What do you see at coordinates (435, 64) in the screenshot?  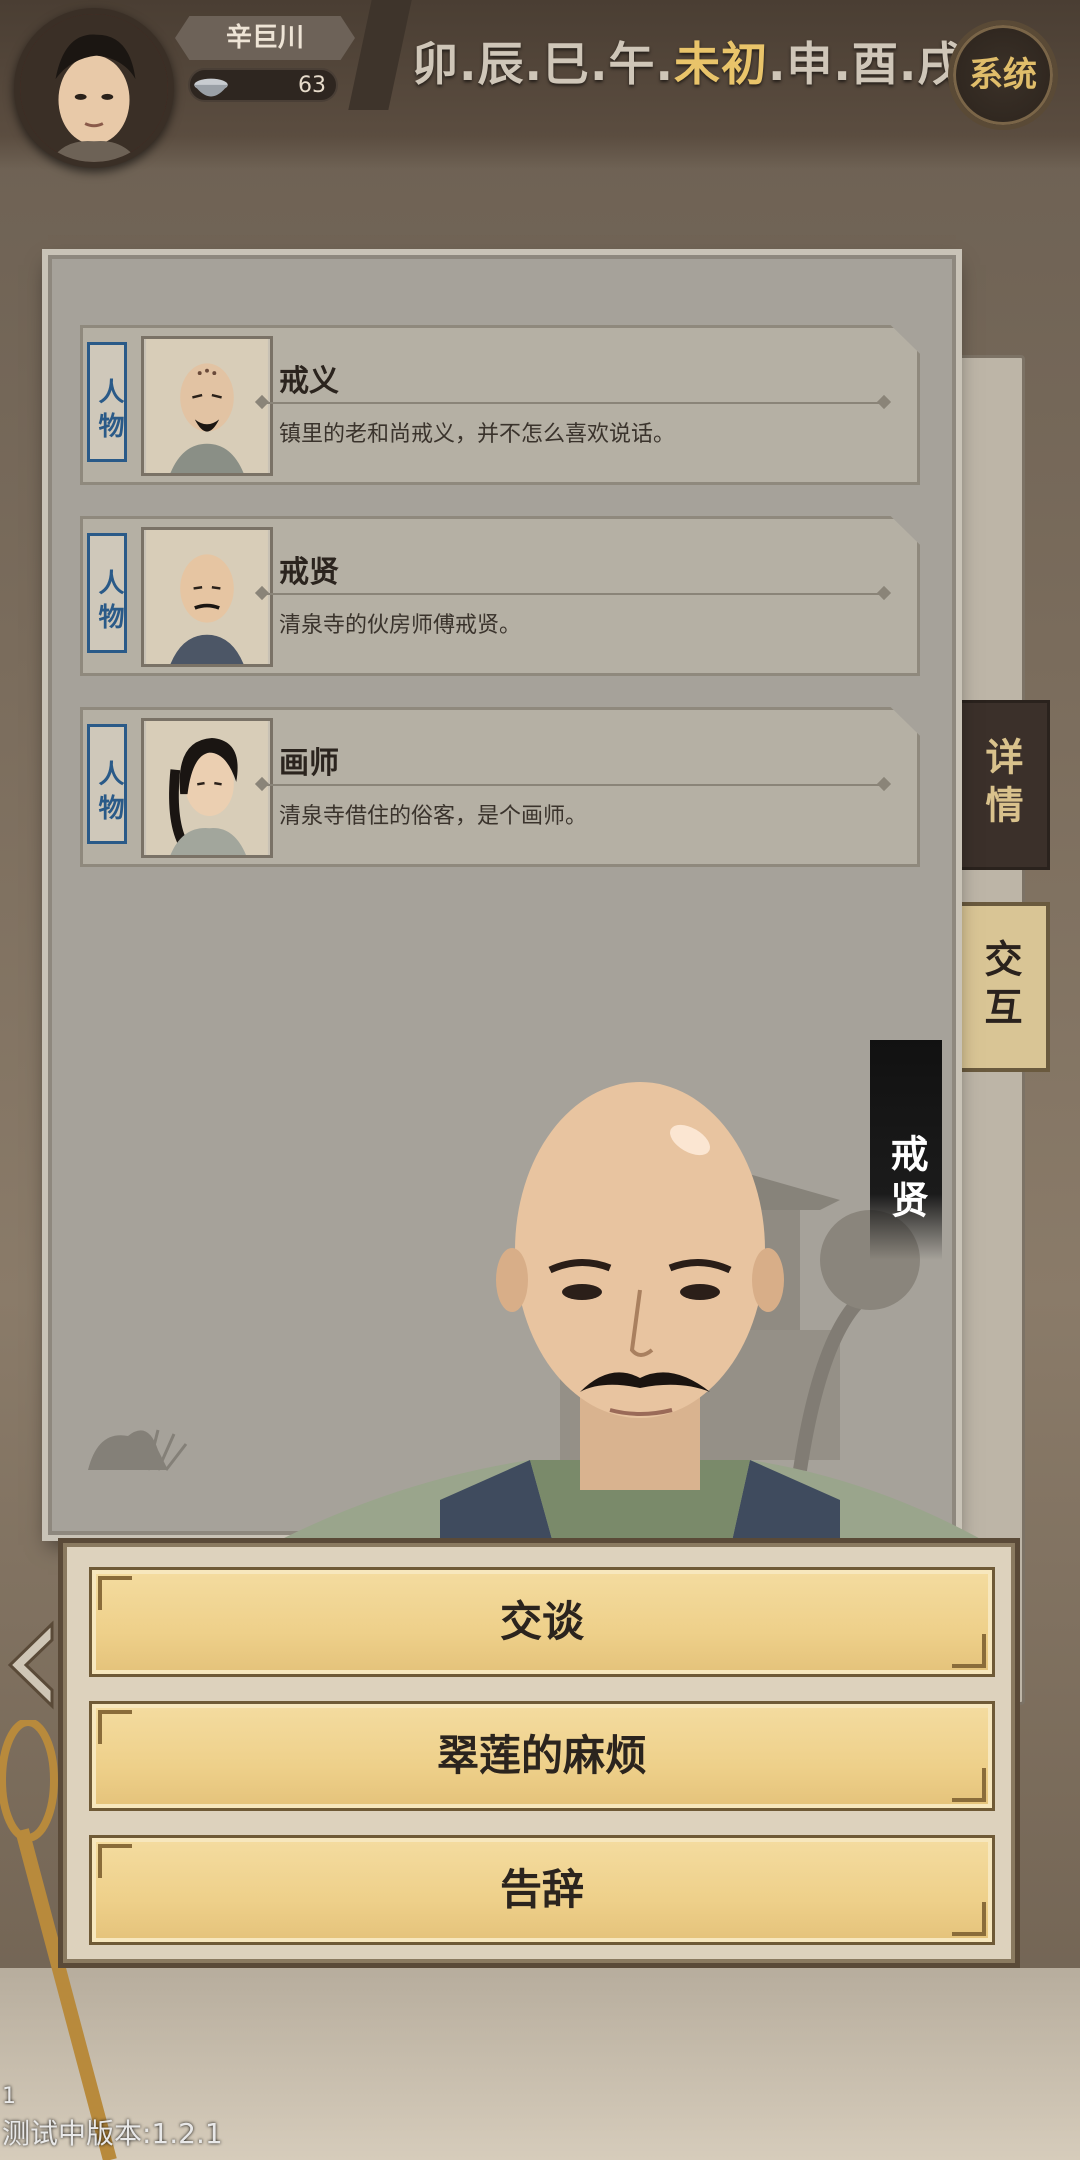 I see `time-slot: 卯` at bounding box center [435, 64].